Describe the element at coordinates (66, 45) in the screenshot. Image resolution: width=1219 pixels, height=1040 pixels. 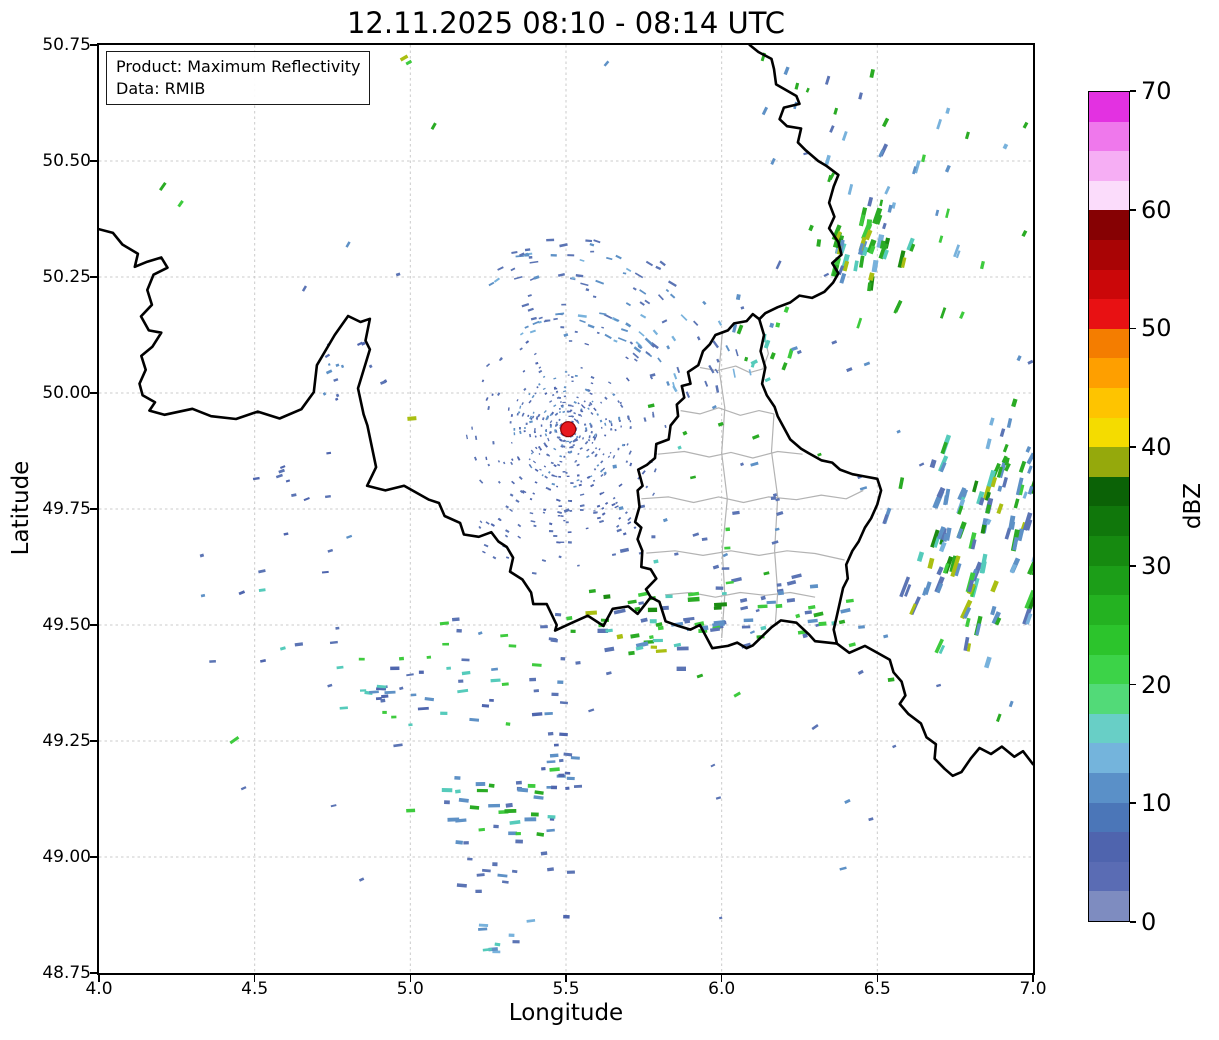
I see `y-tick-label: 50.75` at that location.